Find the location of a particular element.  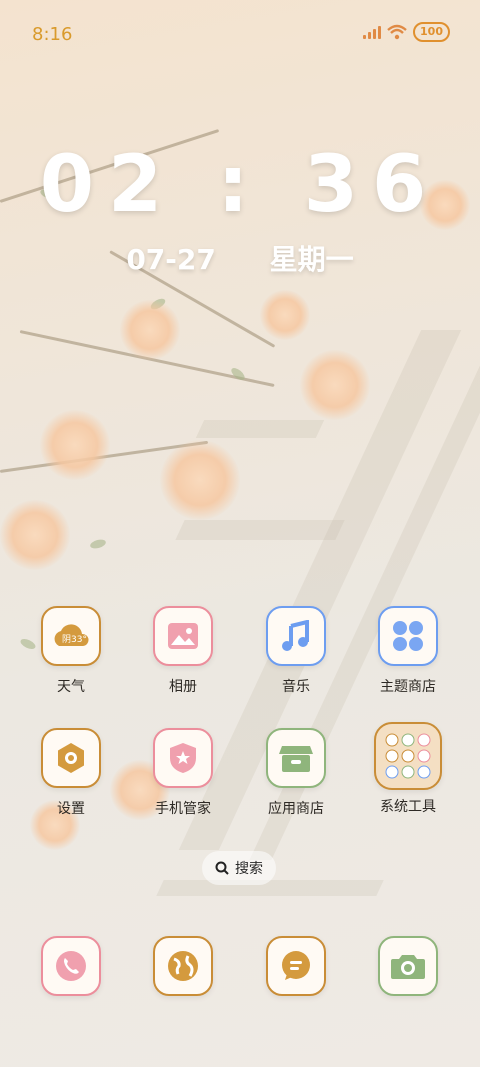

theme-grid-icon is located at coordinates (408, 636).